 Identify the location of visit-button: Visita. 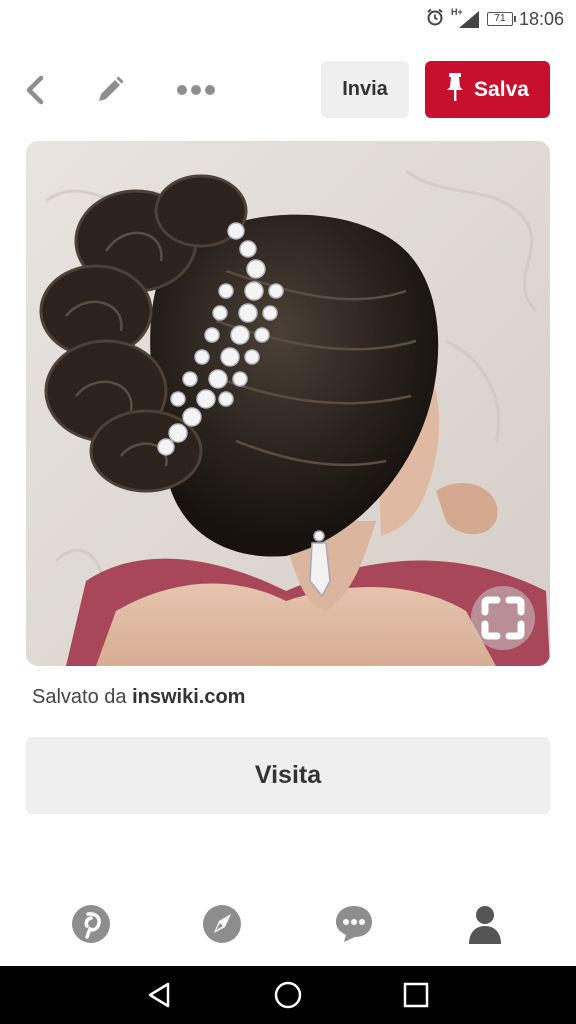
(288, 775).